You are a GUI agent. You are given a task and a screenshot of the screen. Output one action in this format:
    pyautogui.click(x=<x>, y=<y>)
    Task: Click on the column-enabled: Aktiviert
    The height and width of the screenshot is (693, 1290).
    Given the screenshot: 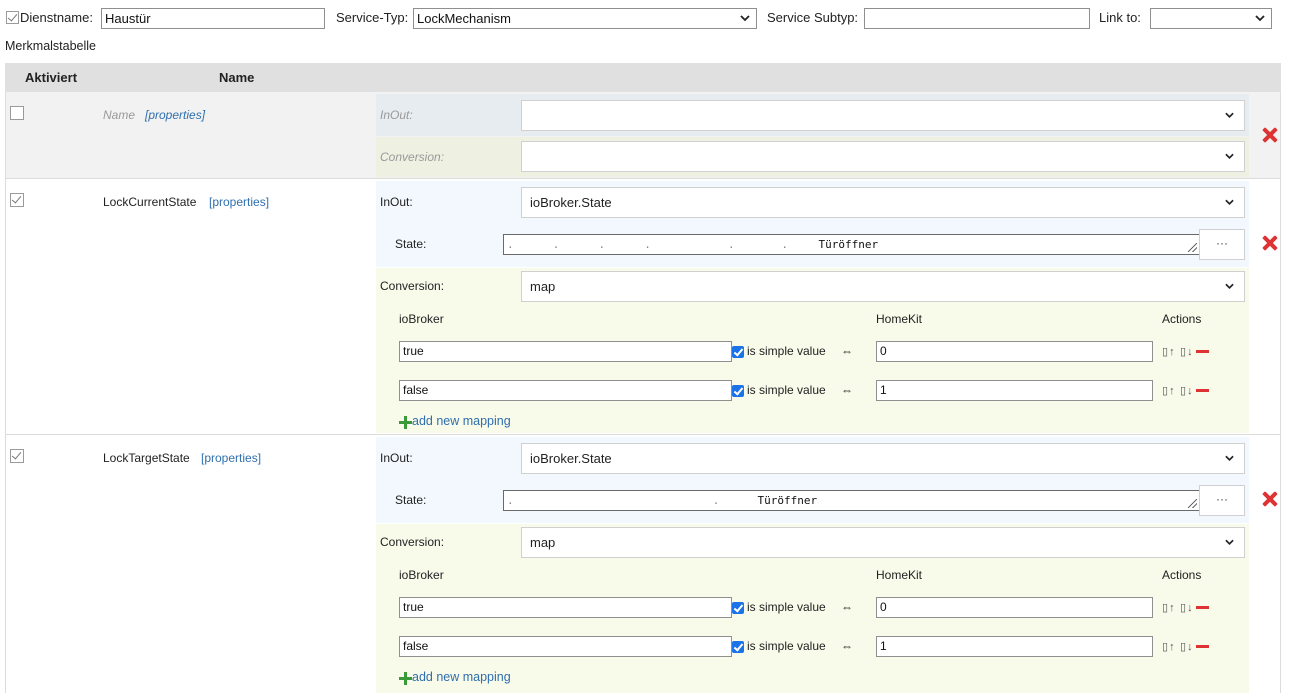 What is the action you would take?
    pyautogui.click(x=51, y=77)
    